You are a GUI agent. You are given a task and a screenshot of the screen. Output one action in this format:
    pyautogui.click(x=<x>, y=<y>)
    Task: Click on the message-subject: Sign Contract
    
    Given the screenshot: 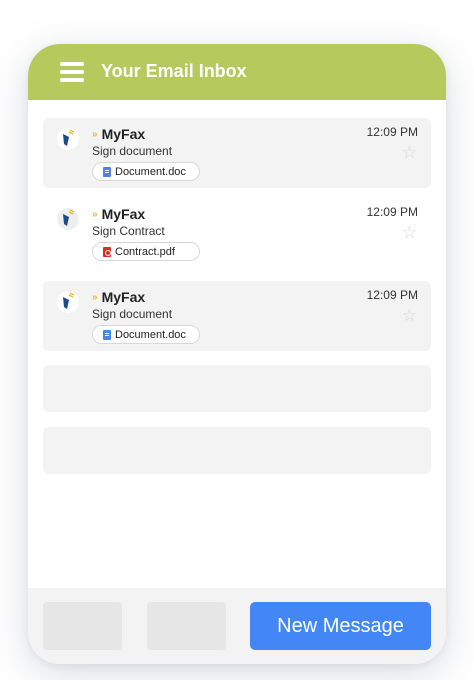 What is the action you would take?
    pyautogui.click(x=128, y=231)
    